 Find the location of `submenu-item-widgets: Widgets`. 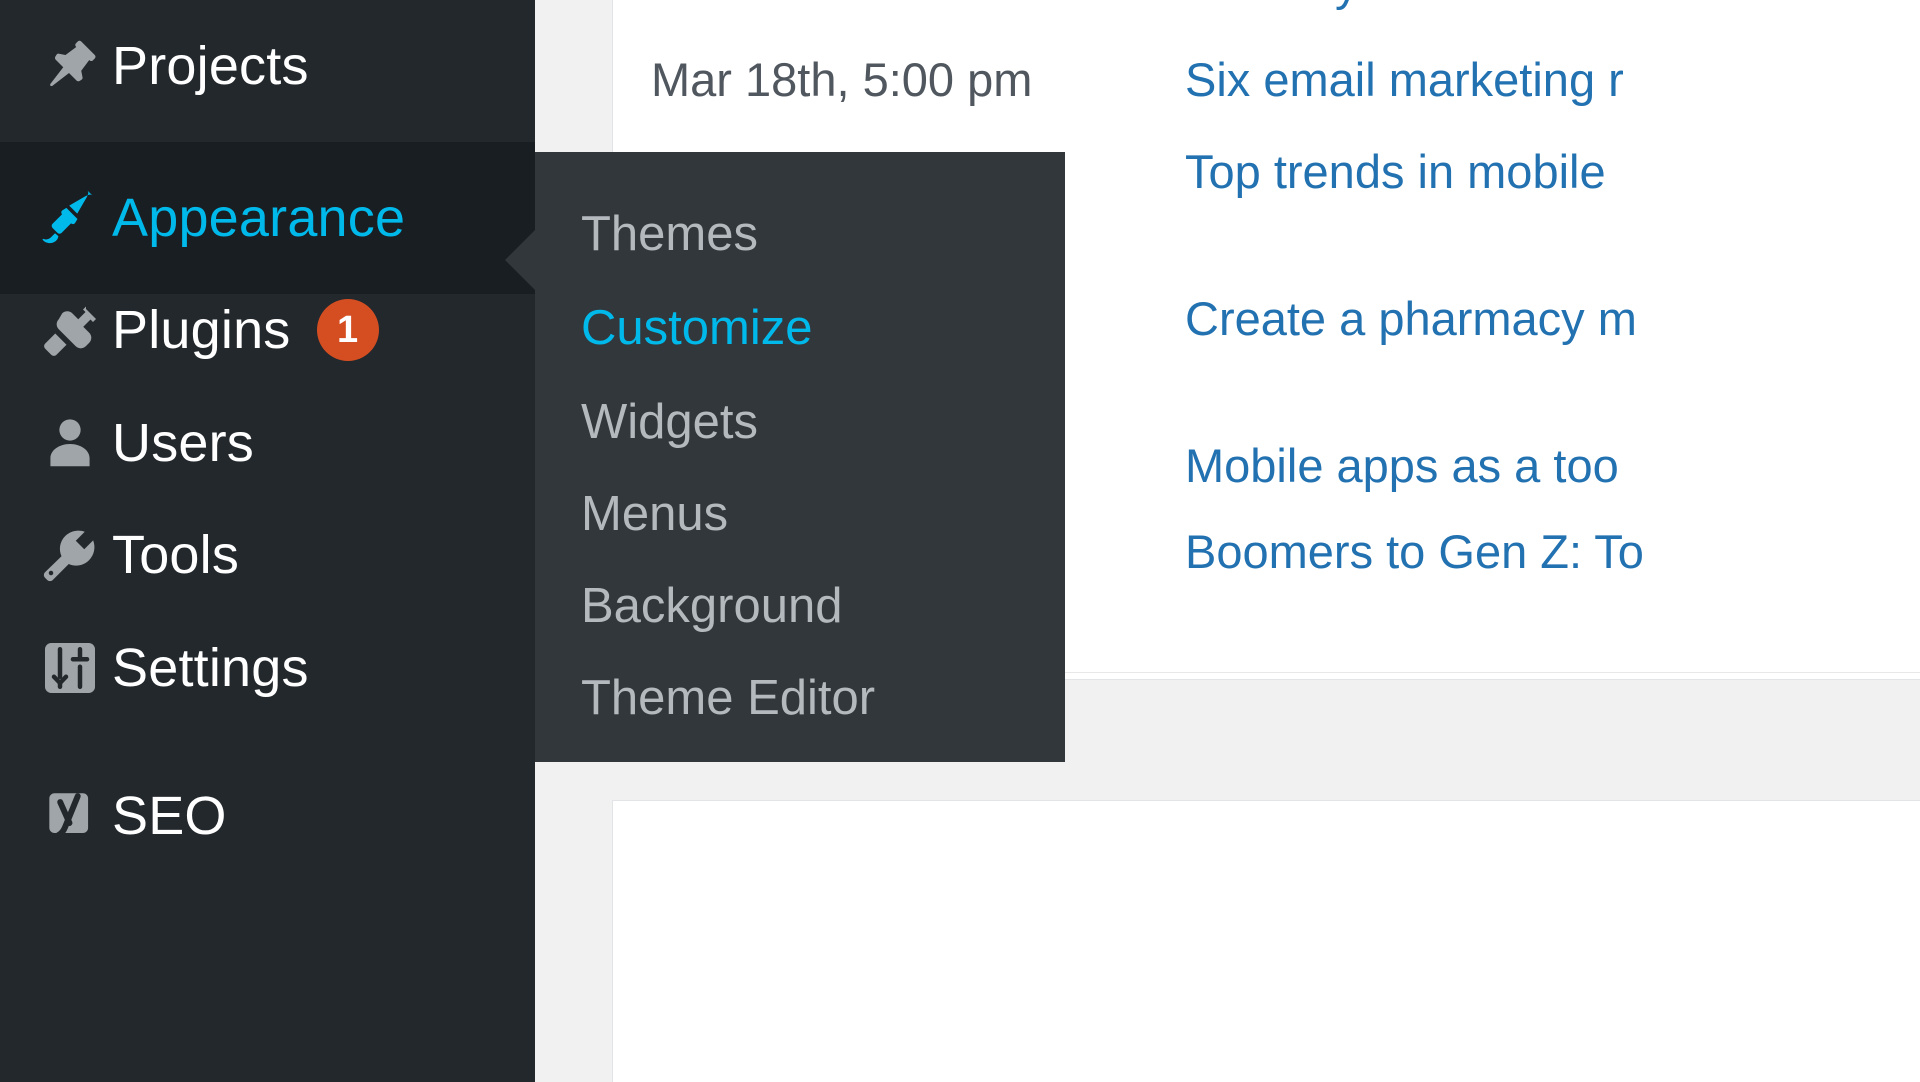

submenu-item-widgets: Widgets is located at coordinates (669, 422).